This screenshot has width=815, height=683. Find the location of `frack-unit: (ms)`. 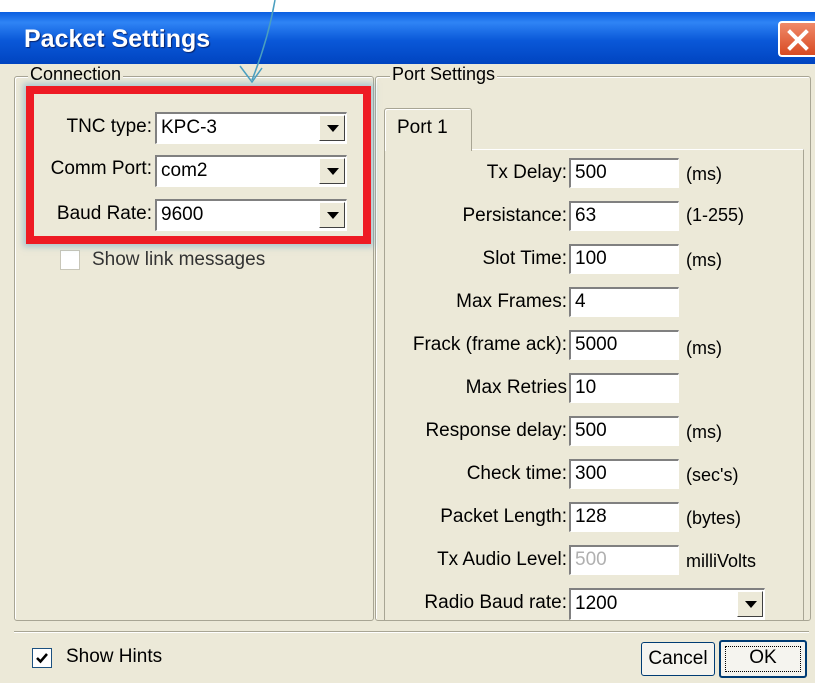

frack-unit: (ms) is located at coordinates (704, 348).